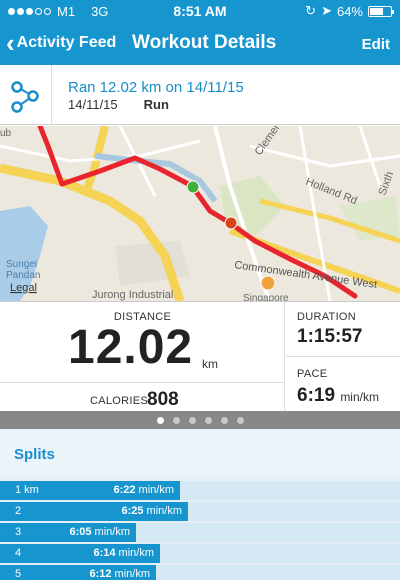  What do you see at coordinates (204, 42) in the screenshot?
I see `page-title: Workout Details` at bounding box center [204, 42].